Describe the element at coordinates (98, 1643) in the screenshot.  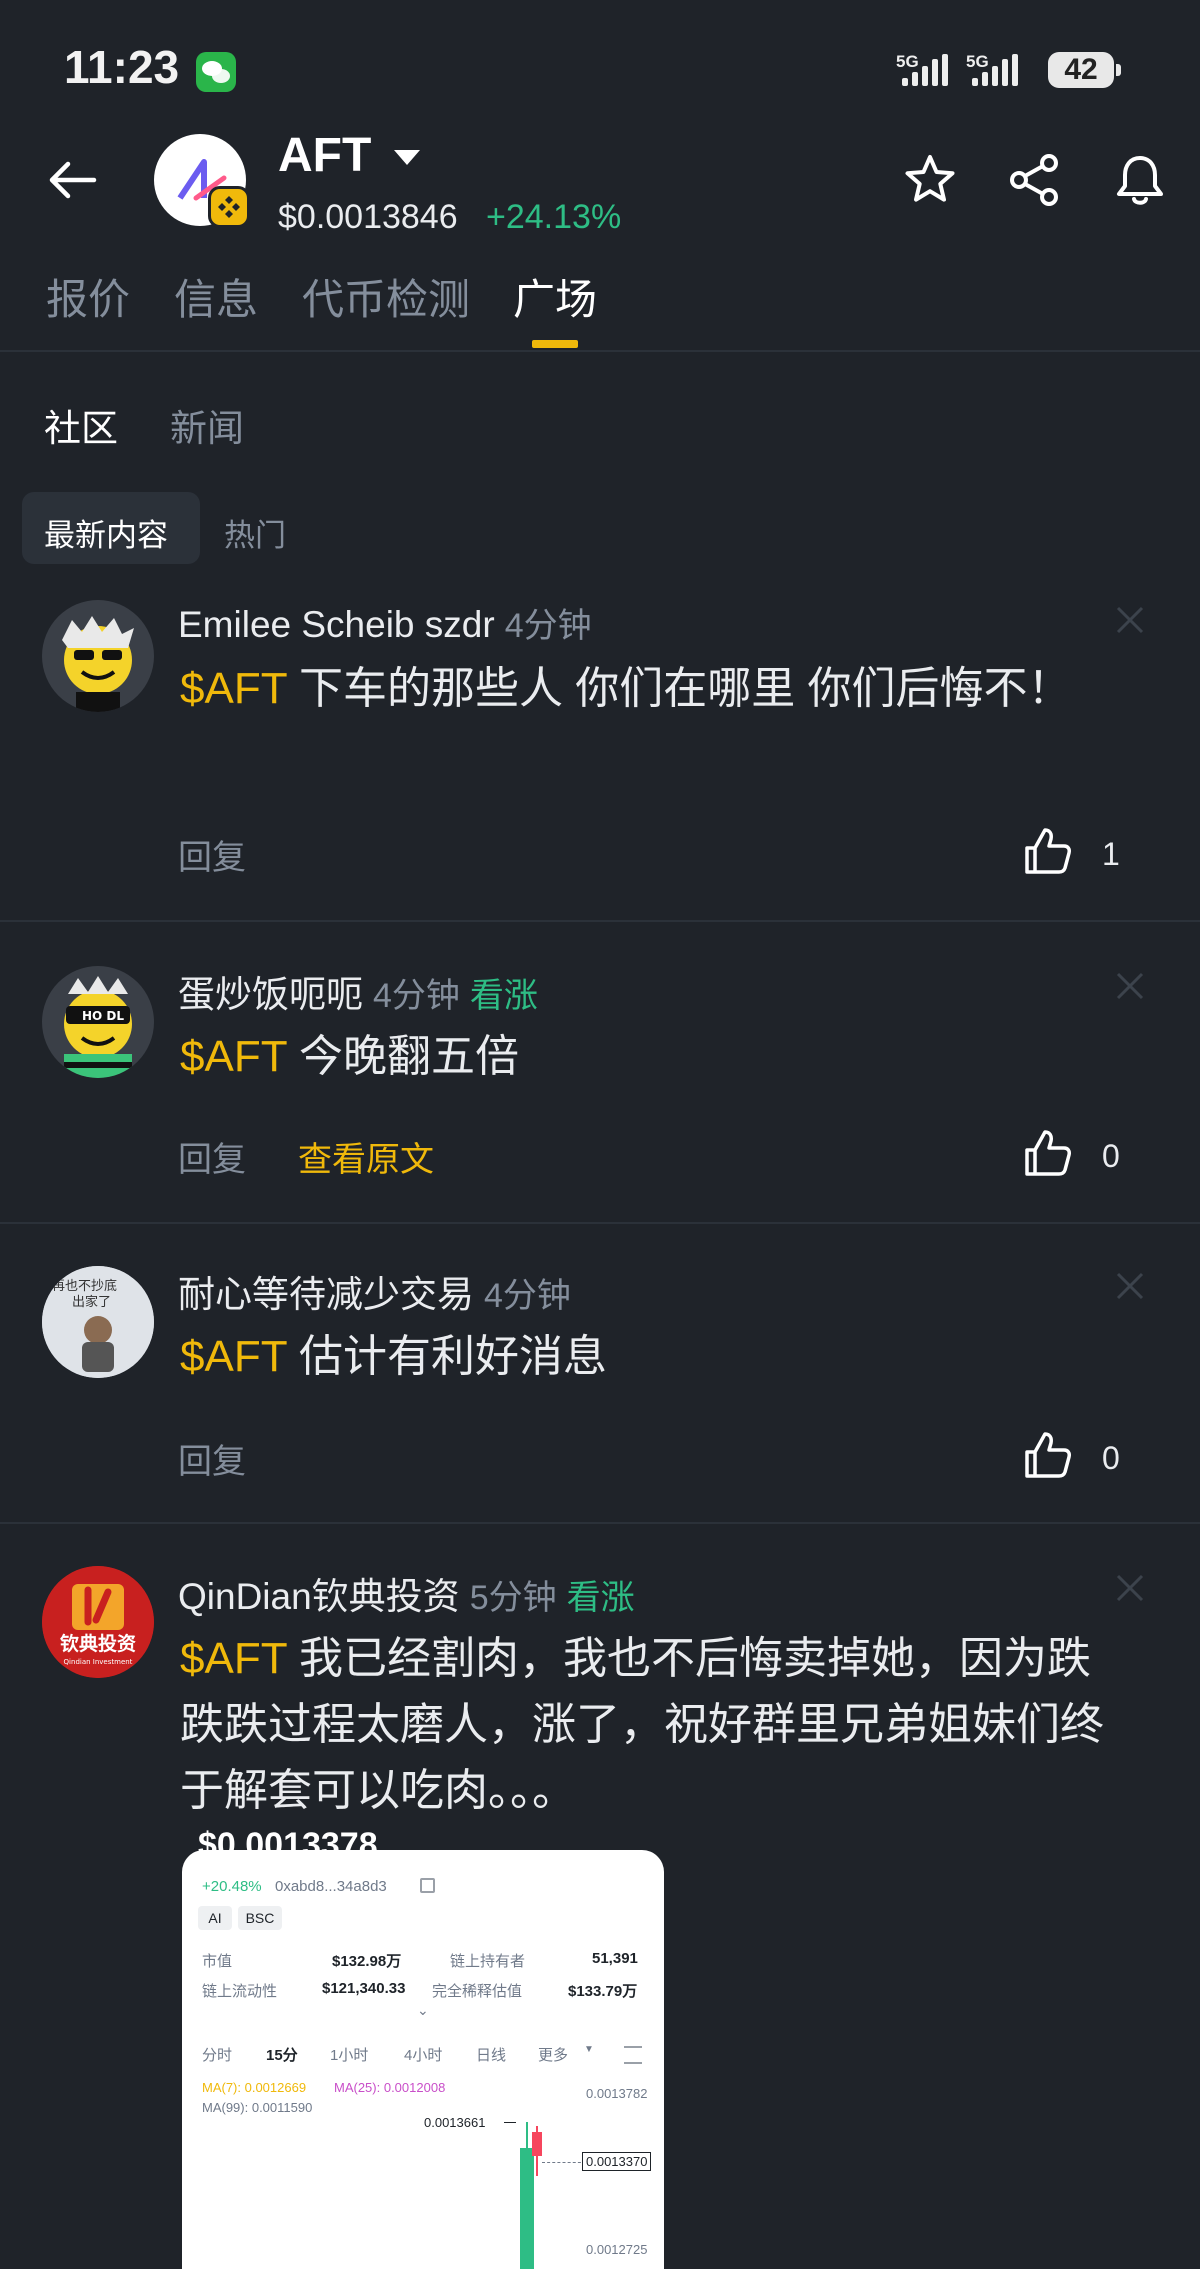
I see `avatar-text: 钦典投资` at that location.